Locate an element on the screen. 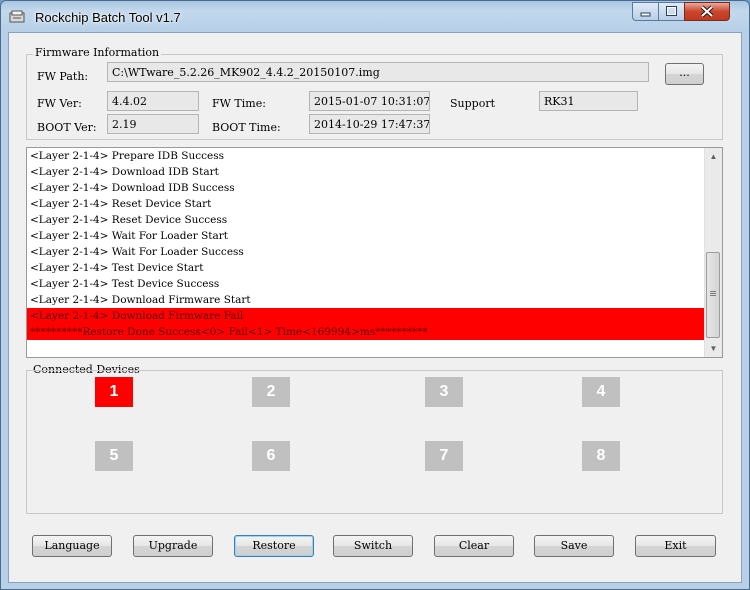 This screenshot has width=750, height=590. restore-button: Restore is located at coordinates (274, 546).